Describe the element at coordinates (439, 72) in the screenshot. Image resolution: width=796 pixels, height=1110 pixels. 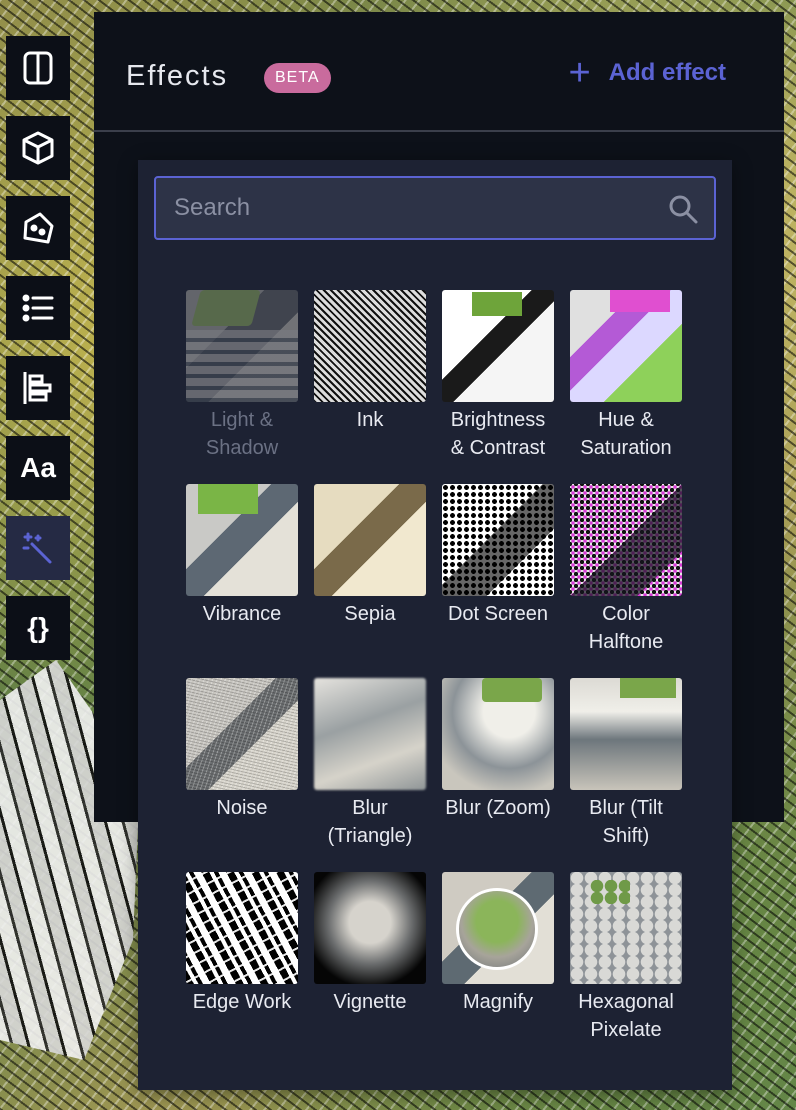
I see `panel-header: Effects BETA + Add effect` at that location.